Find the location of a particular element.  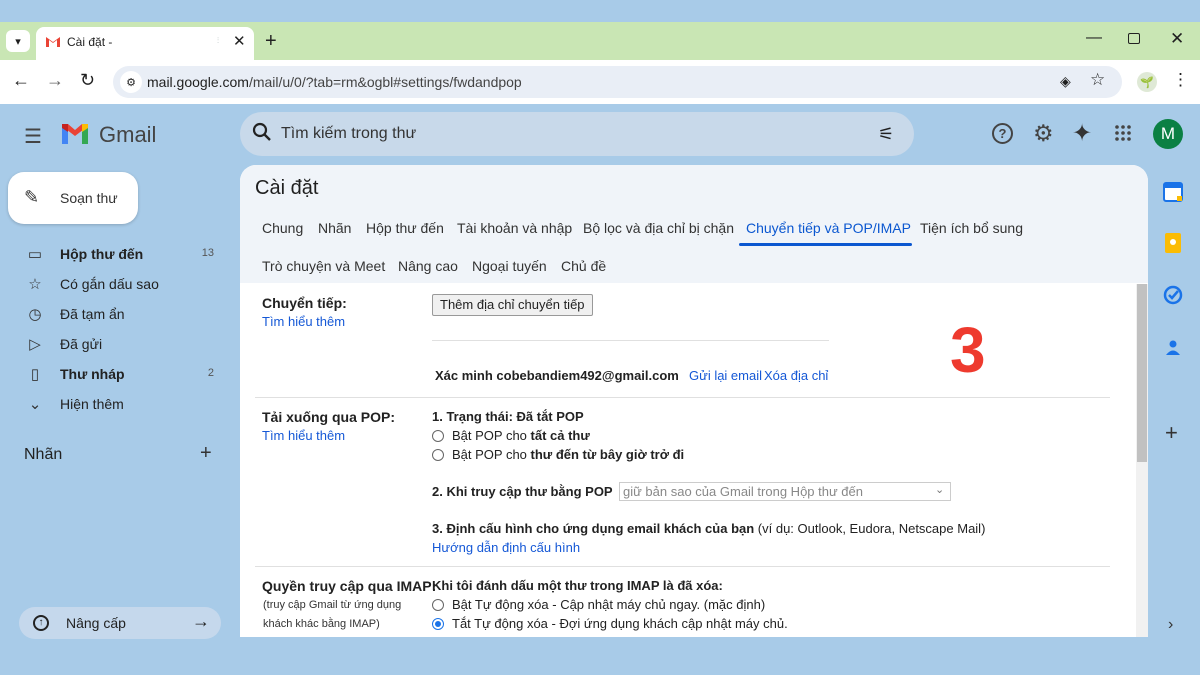

sidebar-item-label: Thư nháp is located at coordinates (92, 374).